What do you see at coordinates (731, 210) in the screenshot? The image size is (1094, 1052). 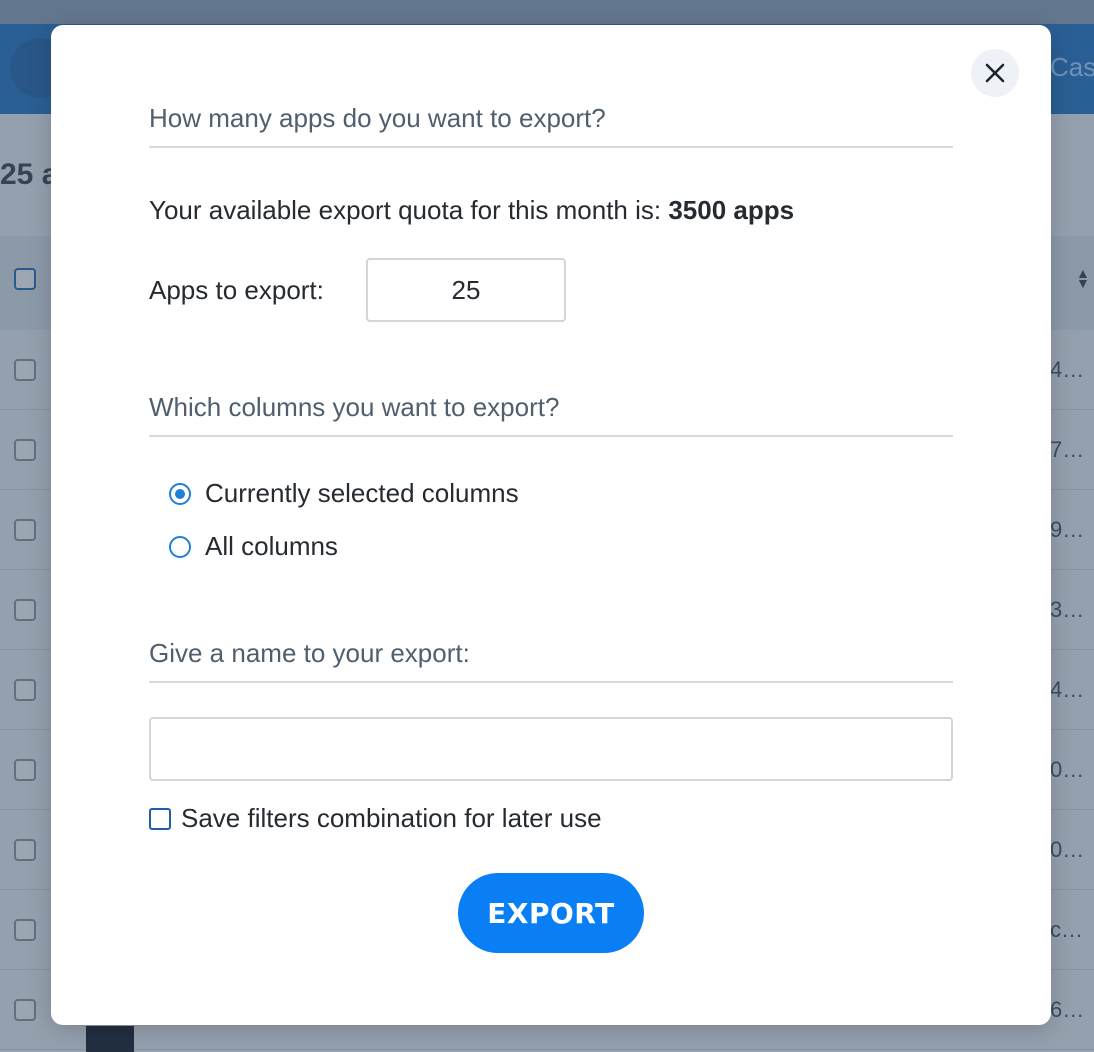 I see `quota-value: 3500 apps` at bounding box center [731, 210].